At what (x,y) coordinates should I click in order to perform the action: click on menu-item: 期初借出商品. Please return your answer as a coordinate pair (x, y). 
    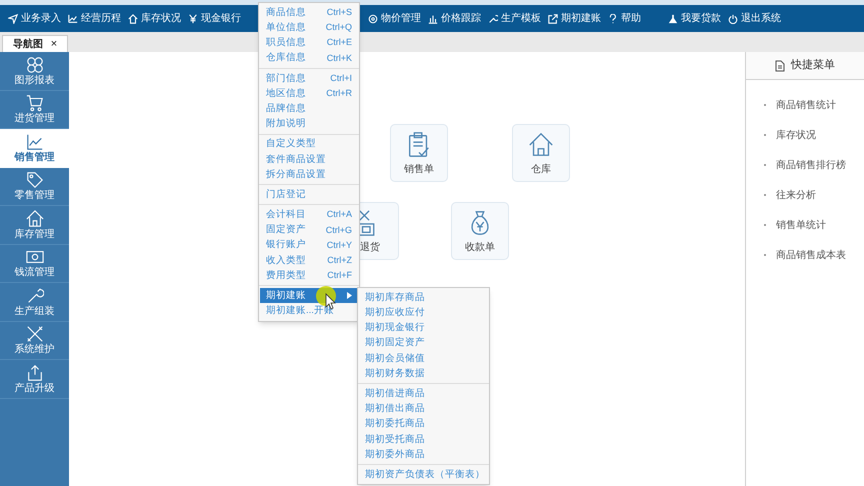
    Looking at the image, I should click on (423, 408).